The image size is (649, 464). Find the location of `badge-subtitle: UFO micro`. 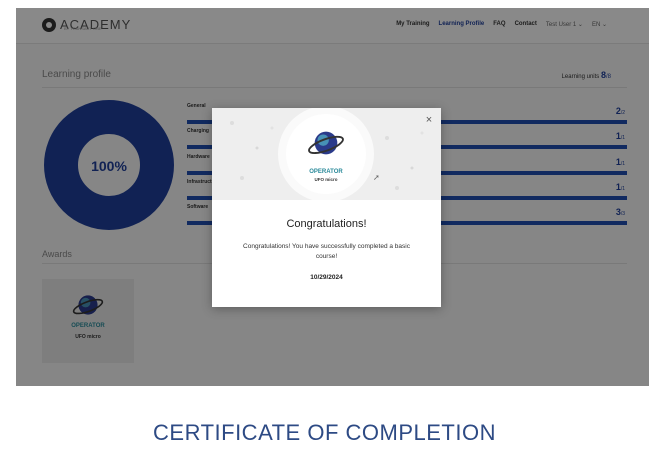

badge-subtitle: UFO micro is located at coordinates (326, 179).